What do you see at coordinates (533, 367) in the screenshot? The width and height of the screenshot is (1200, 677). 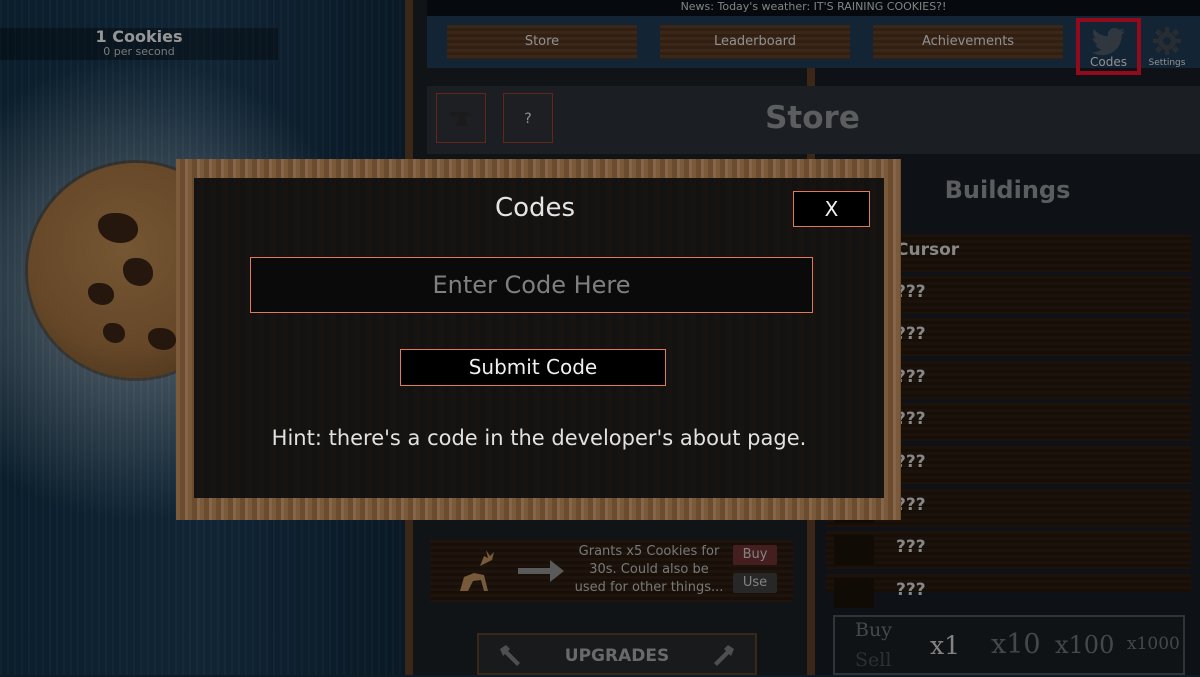 I see `submit-code-button: Submit Code` at bounding box center [533, 367].